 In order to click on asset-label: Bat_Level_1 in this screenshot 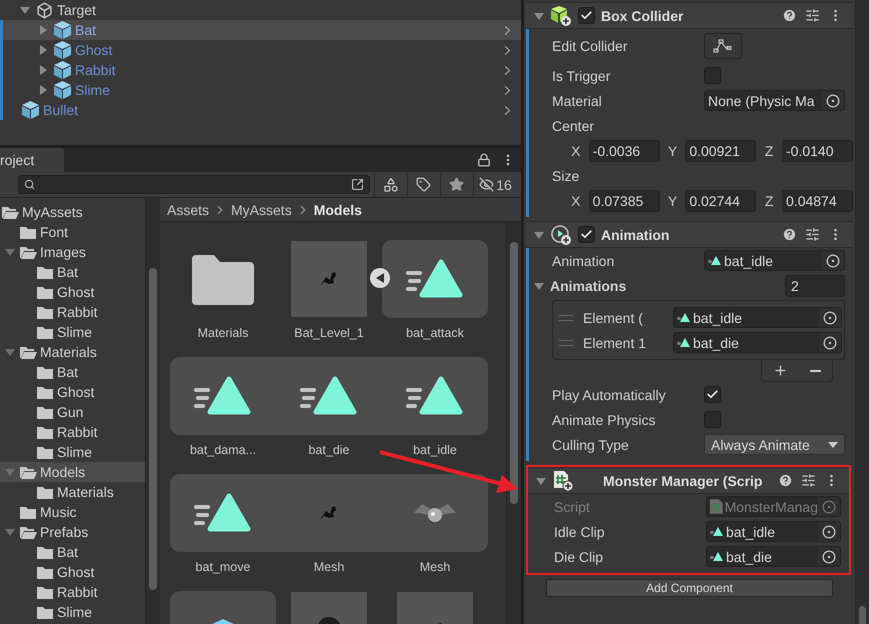, I will do `click(329, 333)`.